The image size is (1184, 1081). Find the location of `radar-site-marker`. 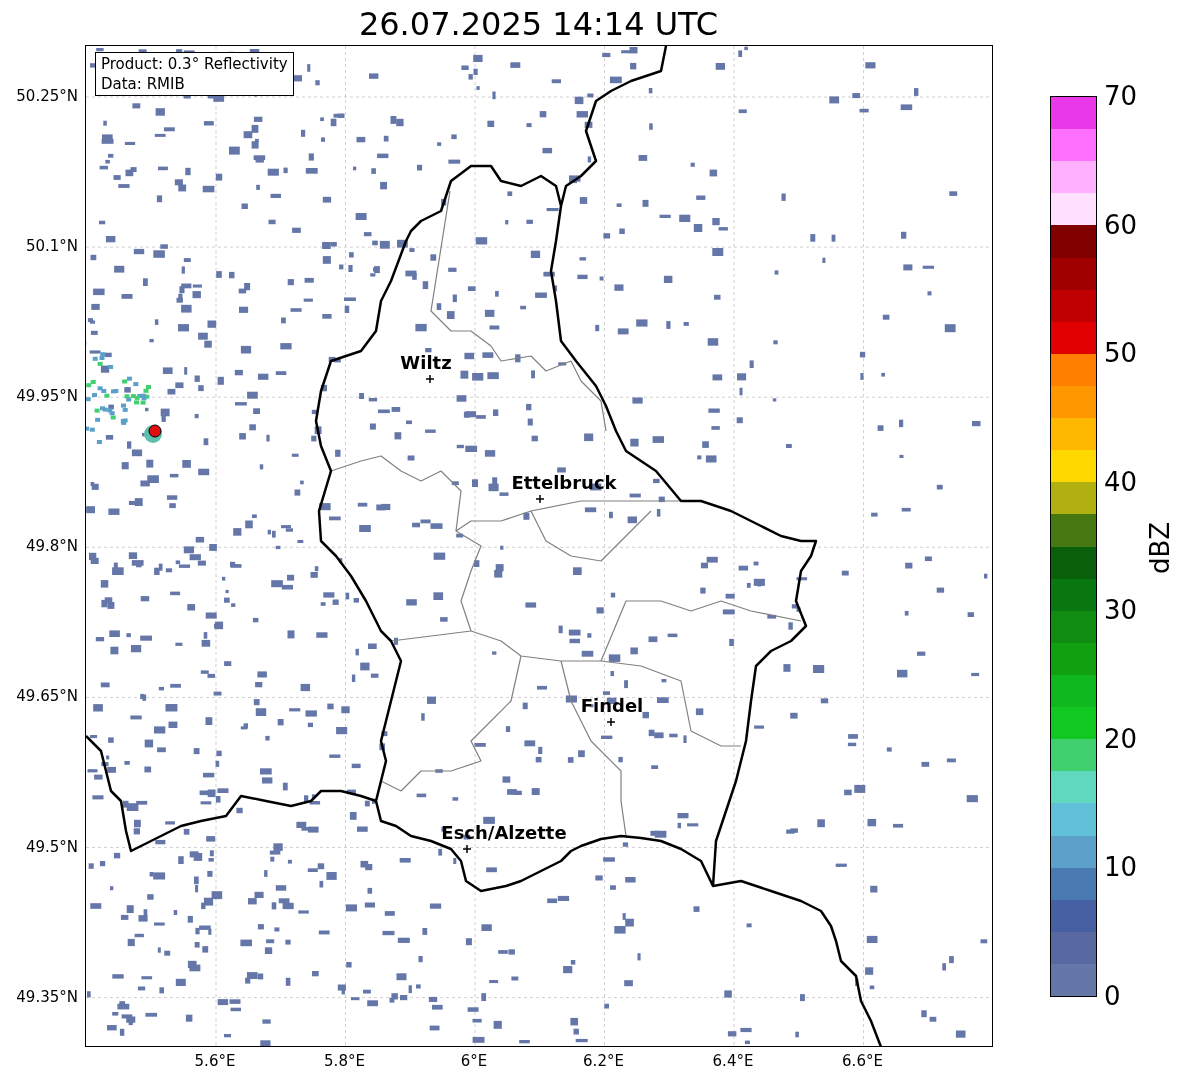

radar-site-marker is located at coordinates (155, 431).